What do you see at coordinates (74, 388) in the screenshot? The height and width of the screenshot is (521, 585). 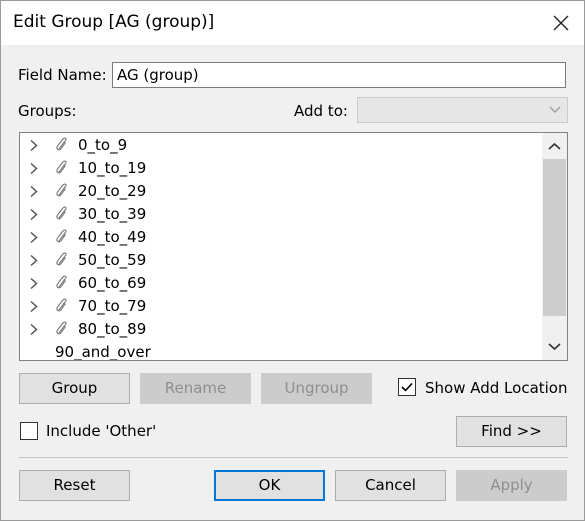 I see `group-button: Group` at bounding box center [74, 388].